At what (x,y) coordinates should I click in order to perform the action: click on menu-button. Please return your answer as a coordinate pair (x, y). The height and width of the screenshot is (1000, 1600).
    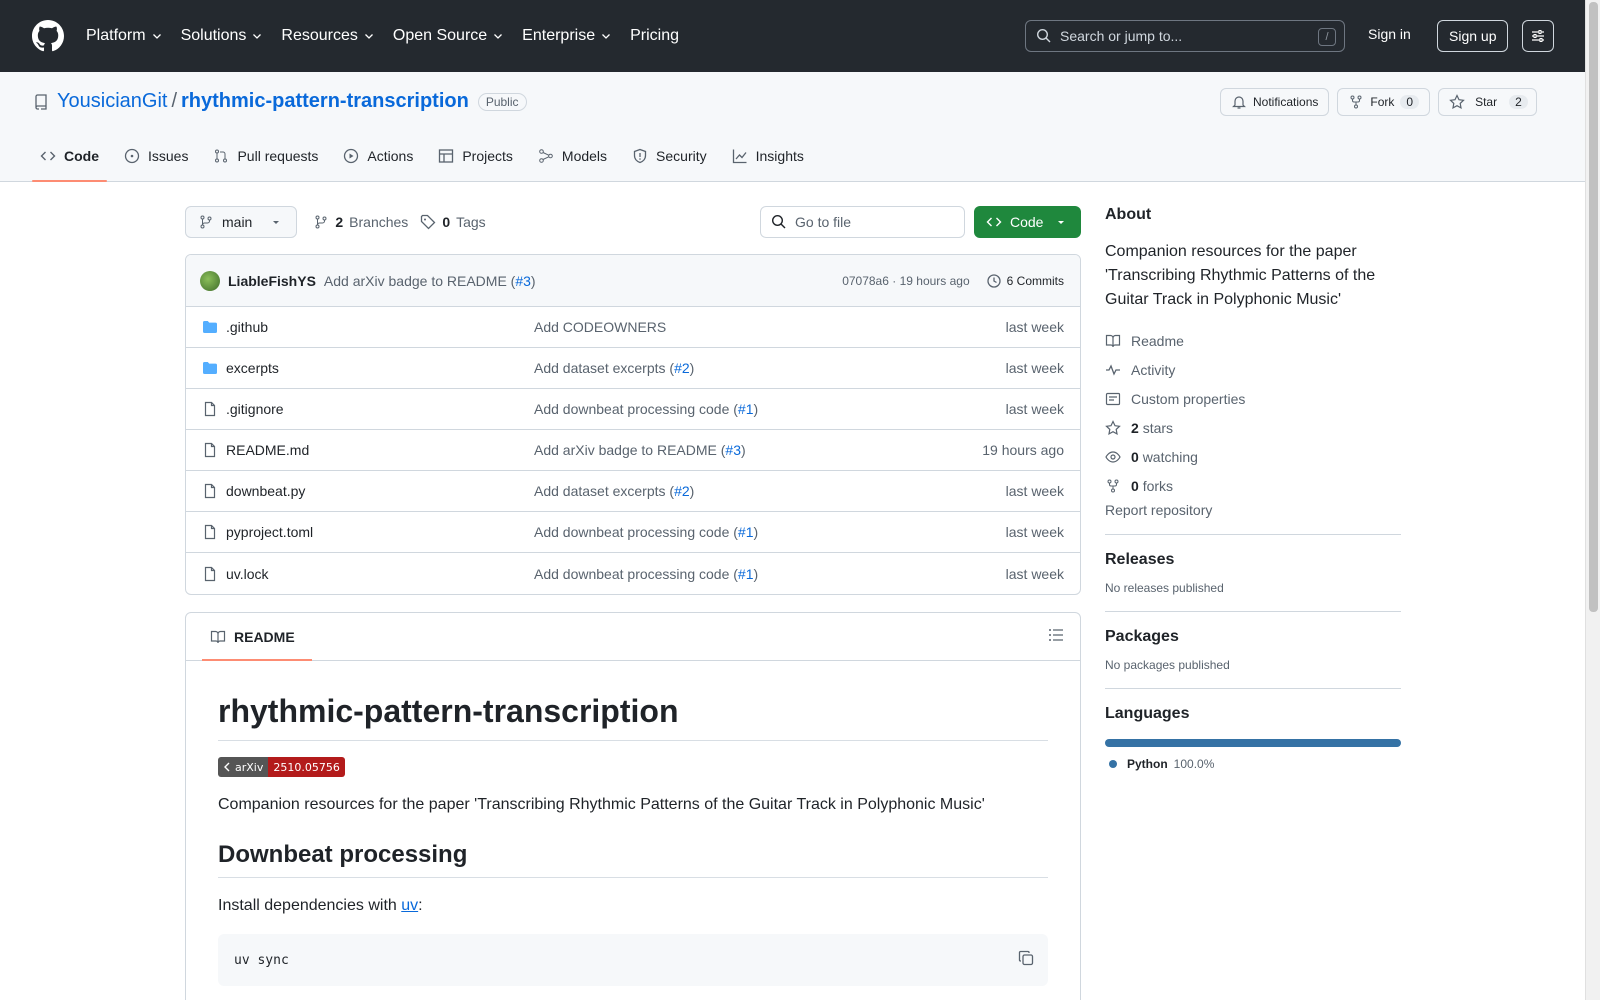
    Looking at the image, I should click on (1538, 36).